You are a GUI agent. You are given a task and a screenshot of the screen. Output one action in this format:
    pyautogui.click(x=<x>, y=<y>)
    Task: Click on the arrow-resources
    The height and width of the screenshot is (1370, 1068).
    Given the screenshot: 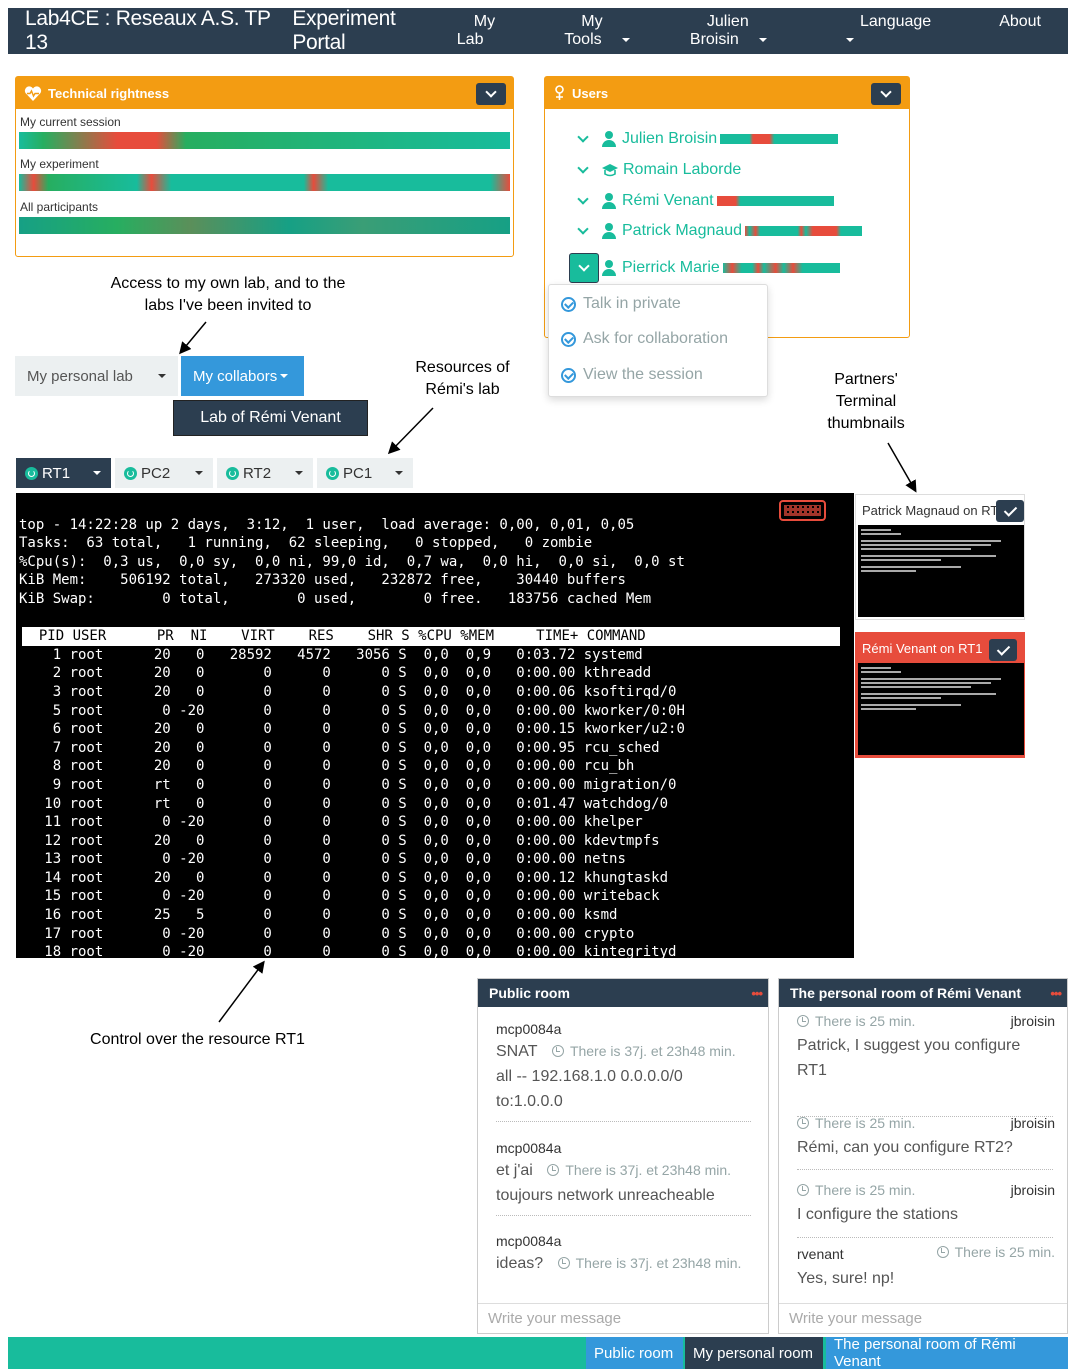 What is the action you would take?
    pyautogui.click(x=410, y=431)
    